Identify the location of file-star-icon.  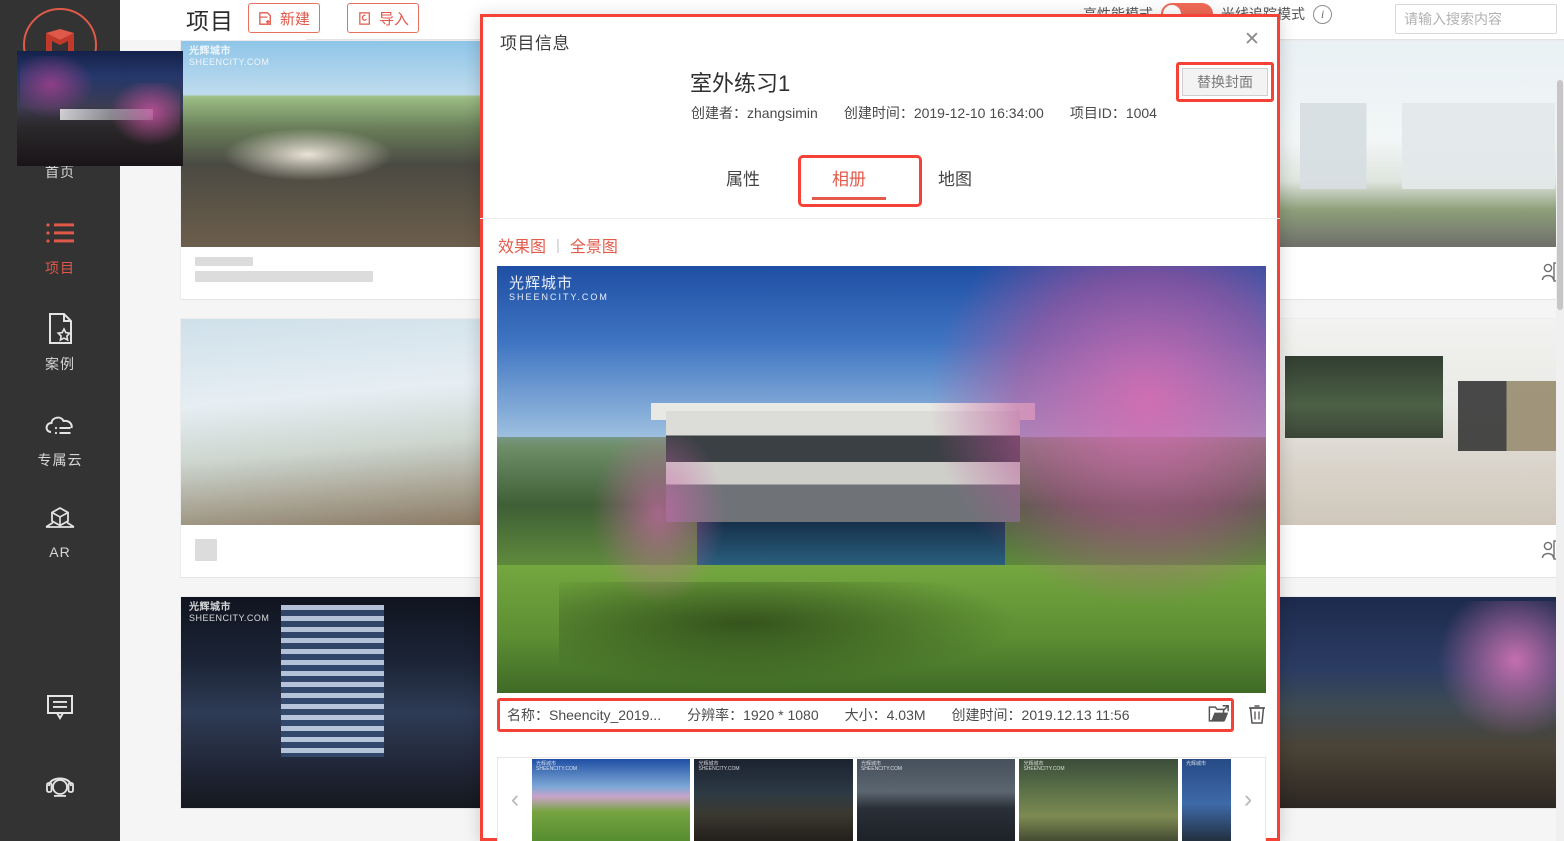
(60, 329).